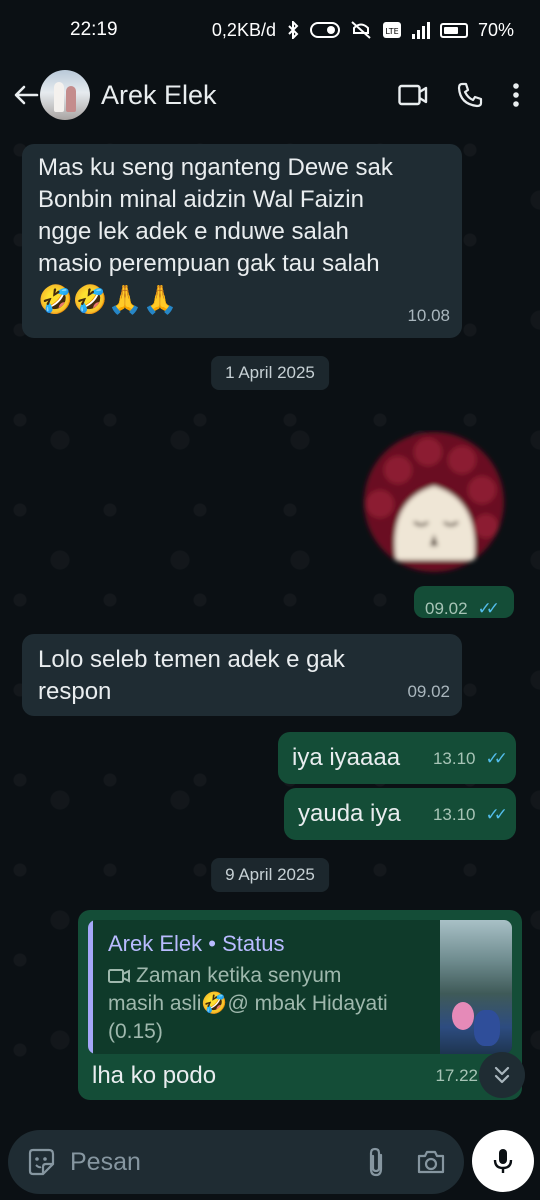  I want to click on date-divider: 1 April 2025, so click(270, 373).